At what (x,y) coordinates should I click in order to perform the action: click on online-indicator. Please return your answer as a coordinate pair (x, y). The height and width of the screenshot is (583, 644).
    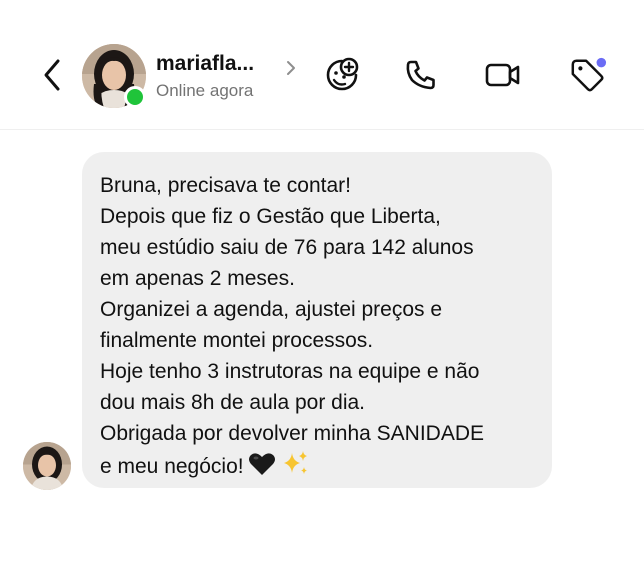
    Looking at the image, I should click on (135, 97).